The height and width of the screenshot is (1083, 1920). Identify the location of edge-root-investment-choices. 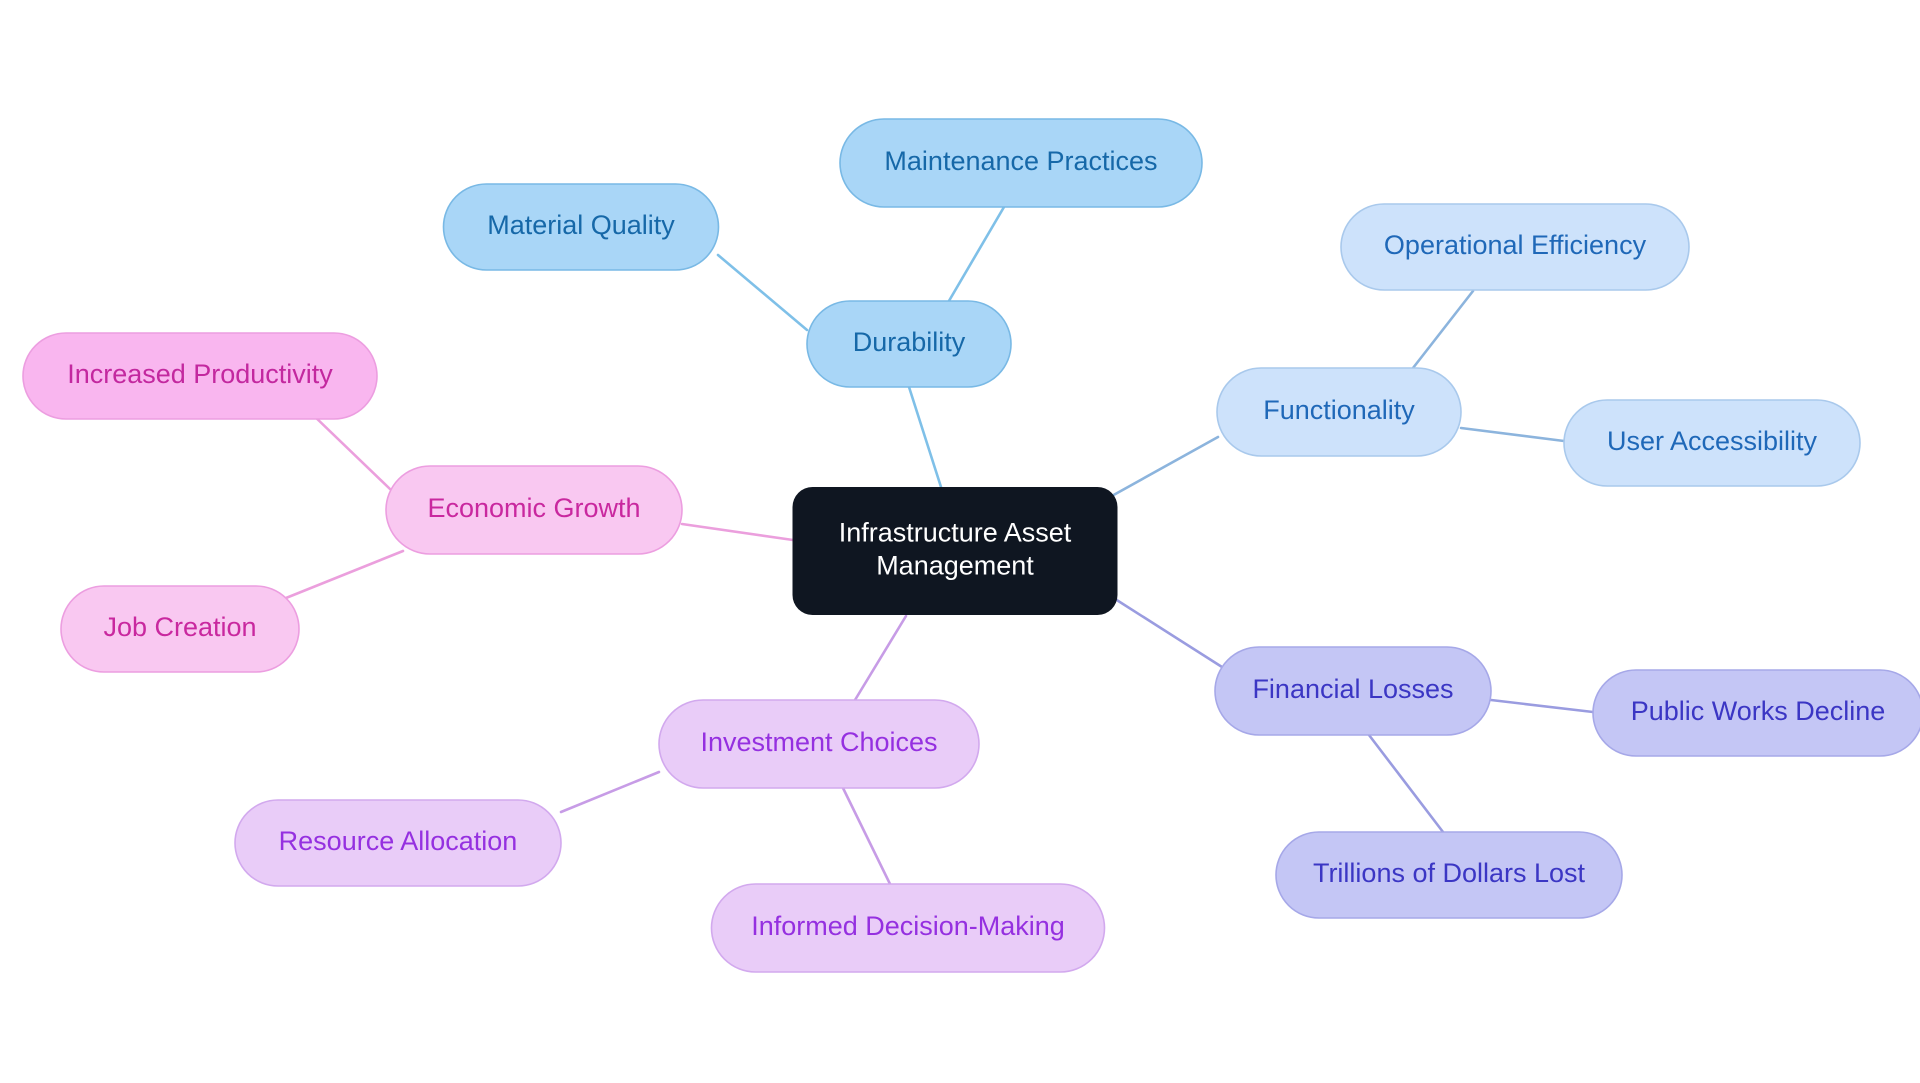
(880, 658).